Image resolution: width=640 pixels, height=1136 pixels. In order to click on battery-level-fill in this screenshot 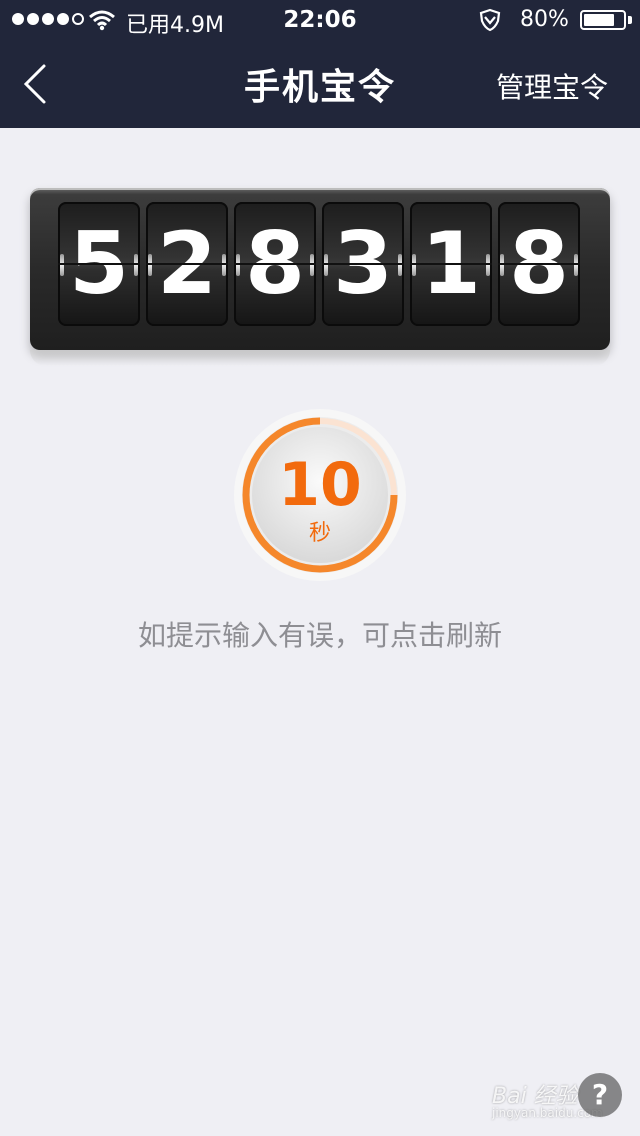, I will do `click(599, 20)`.